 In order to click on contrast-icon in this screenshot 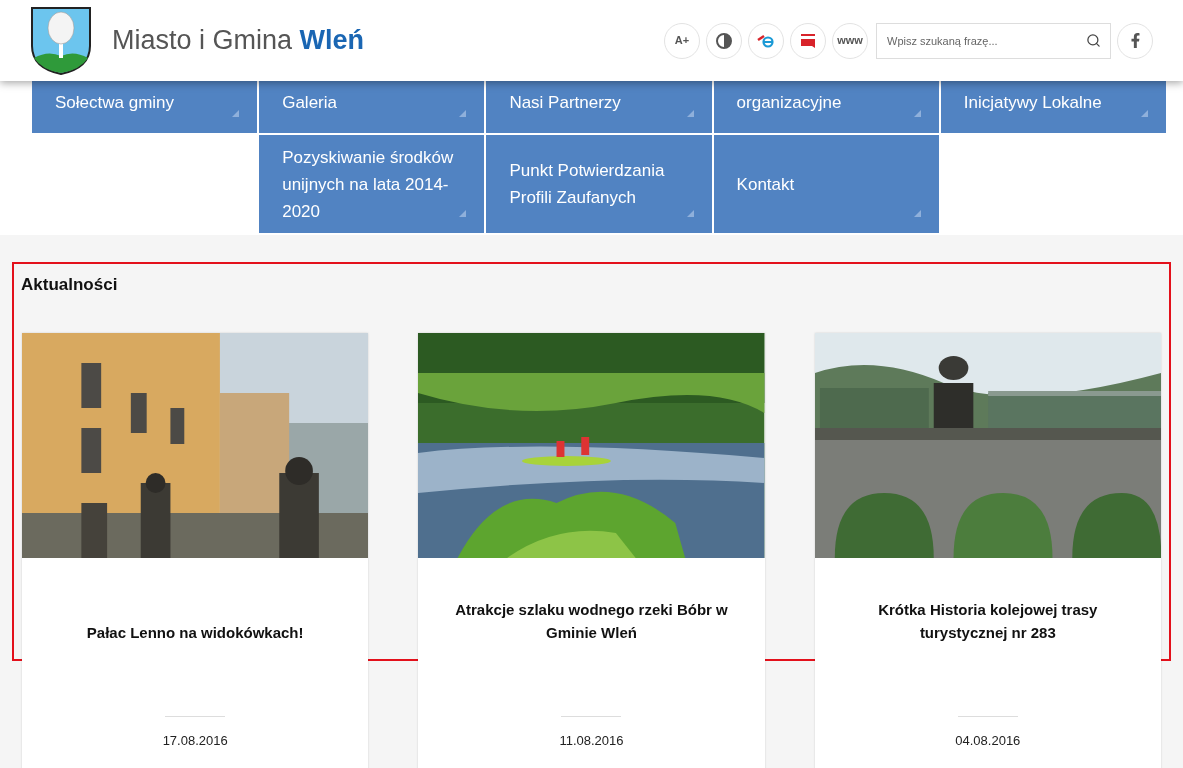, I will do `click(724, 40)`.